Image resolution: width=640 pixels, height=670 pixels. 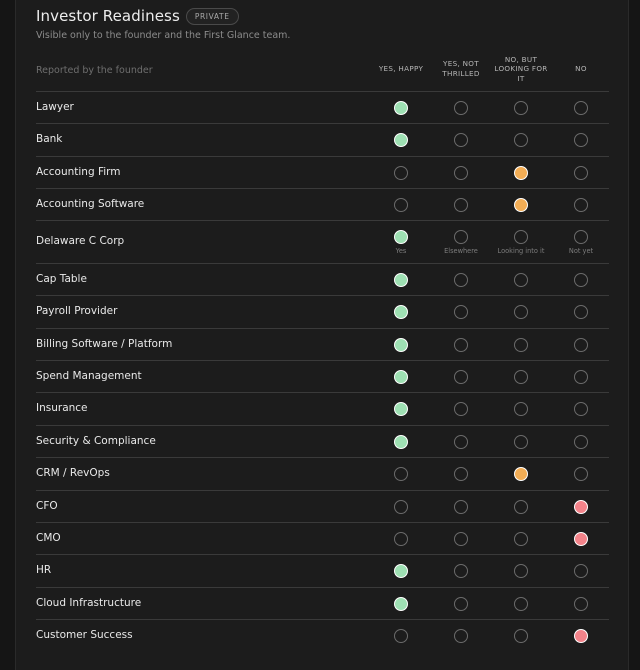 I want to click on readiness-row: CRM / RevOps, so click(x=322, y=473).